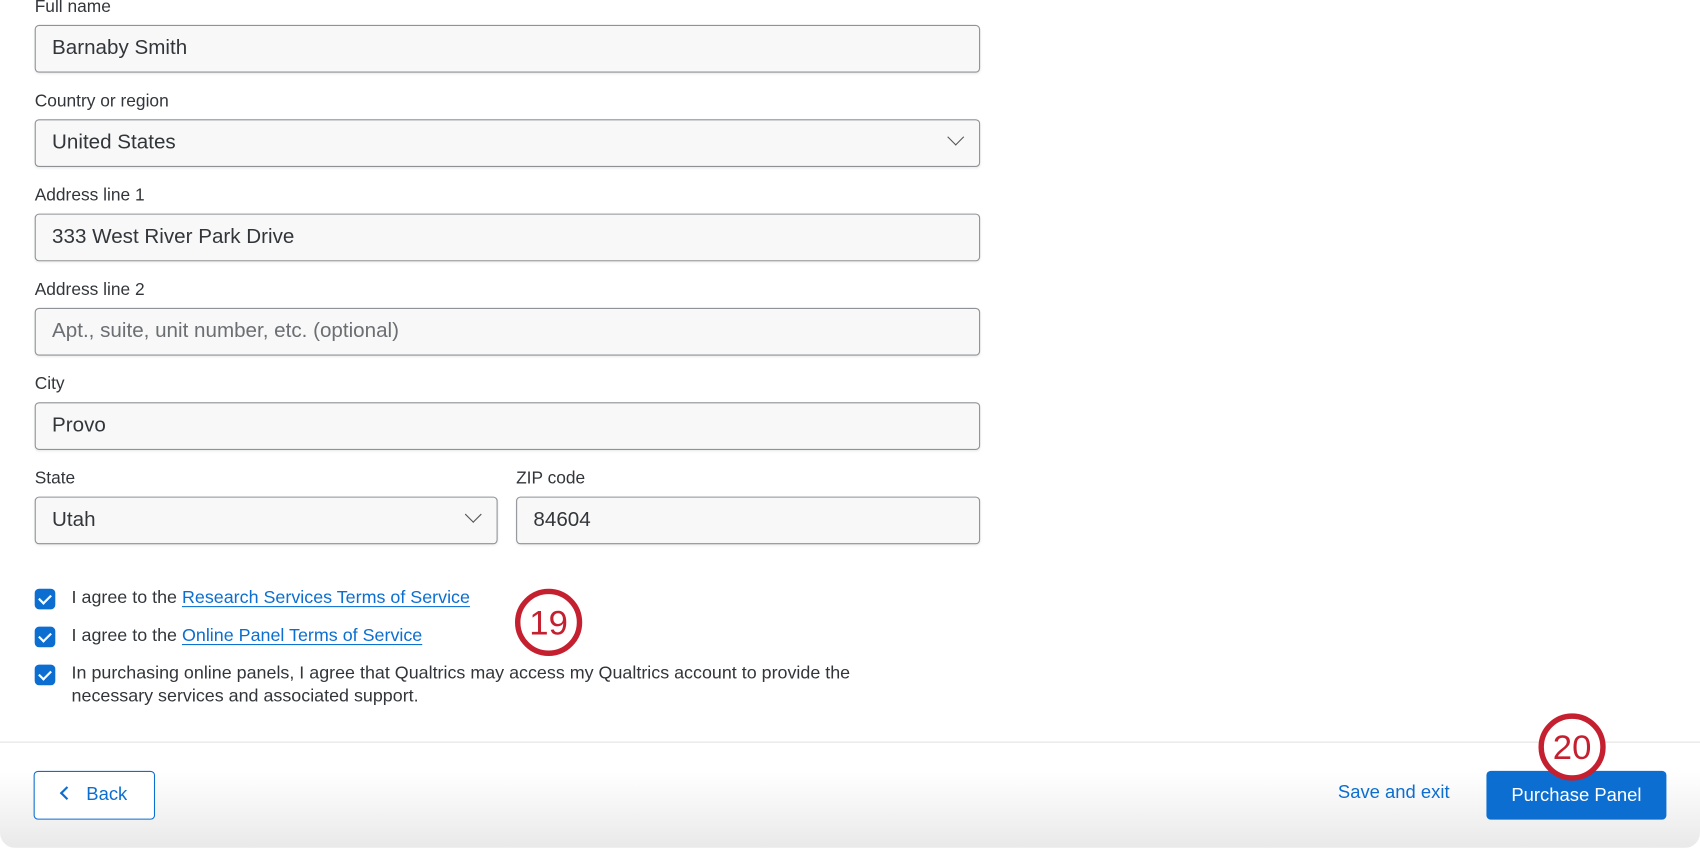  I want to click on step-20-annotation: 20, so click(1572, 747).